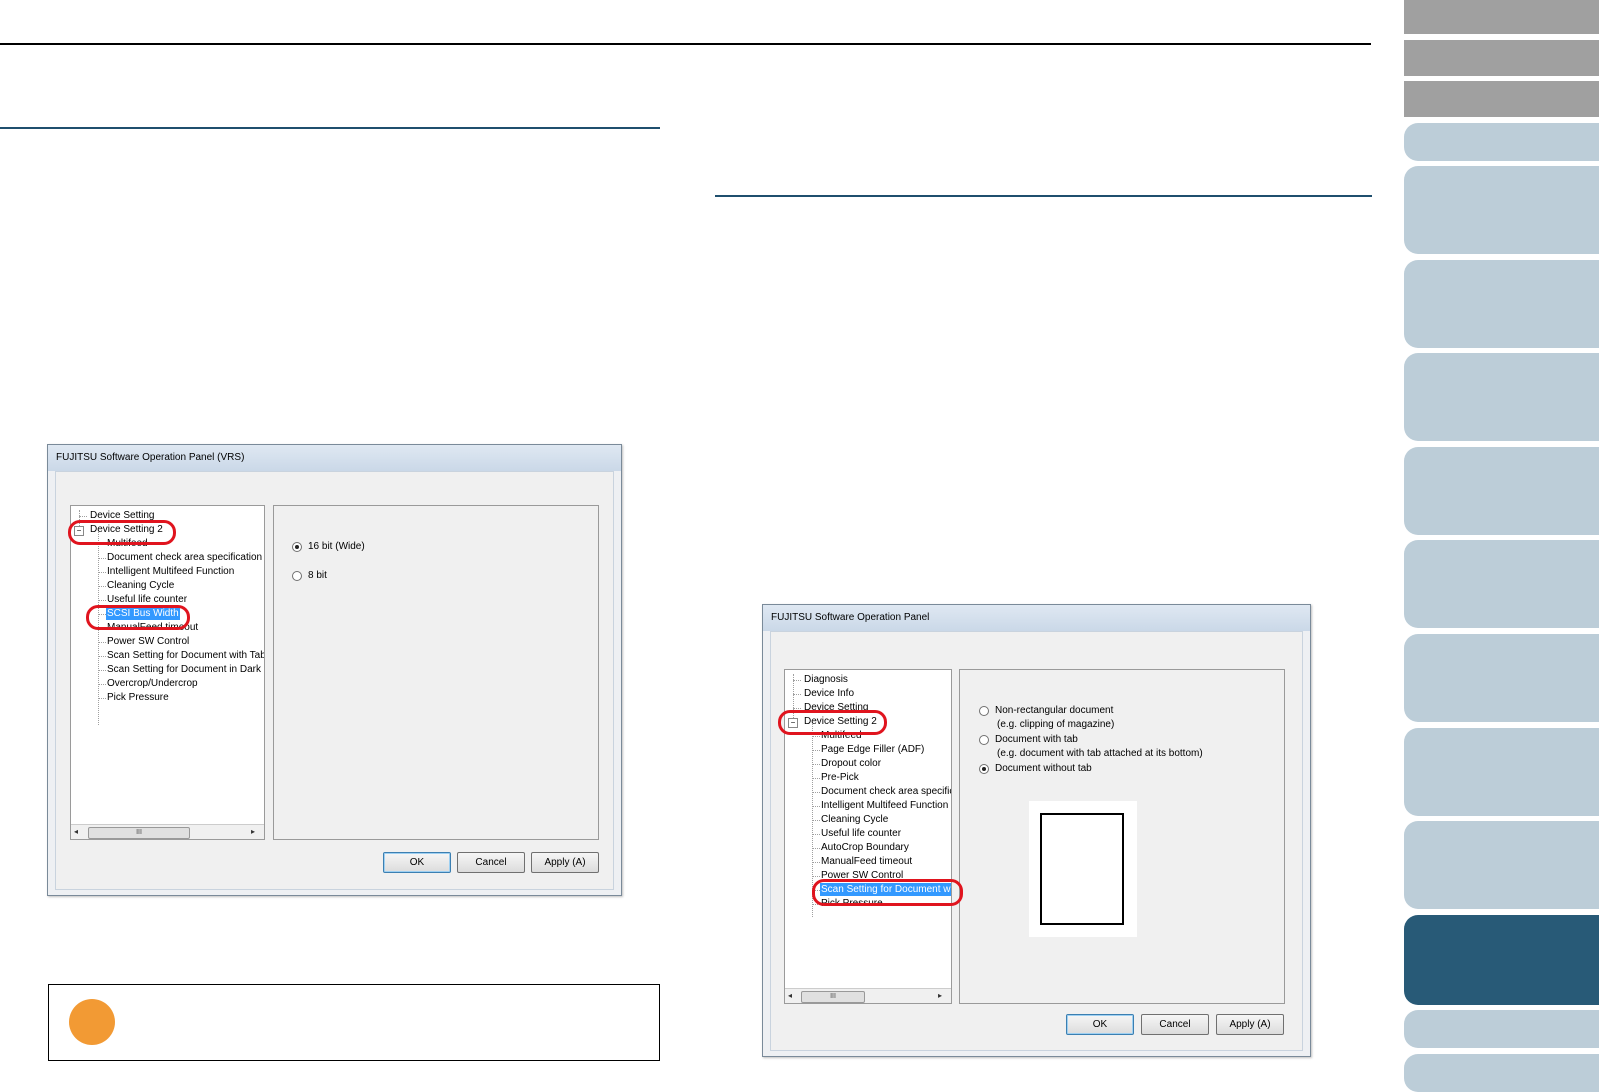 The image size is (1599, 1092). I want to click on header-rule, so click(685, 44).